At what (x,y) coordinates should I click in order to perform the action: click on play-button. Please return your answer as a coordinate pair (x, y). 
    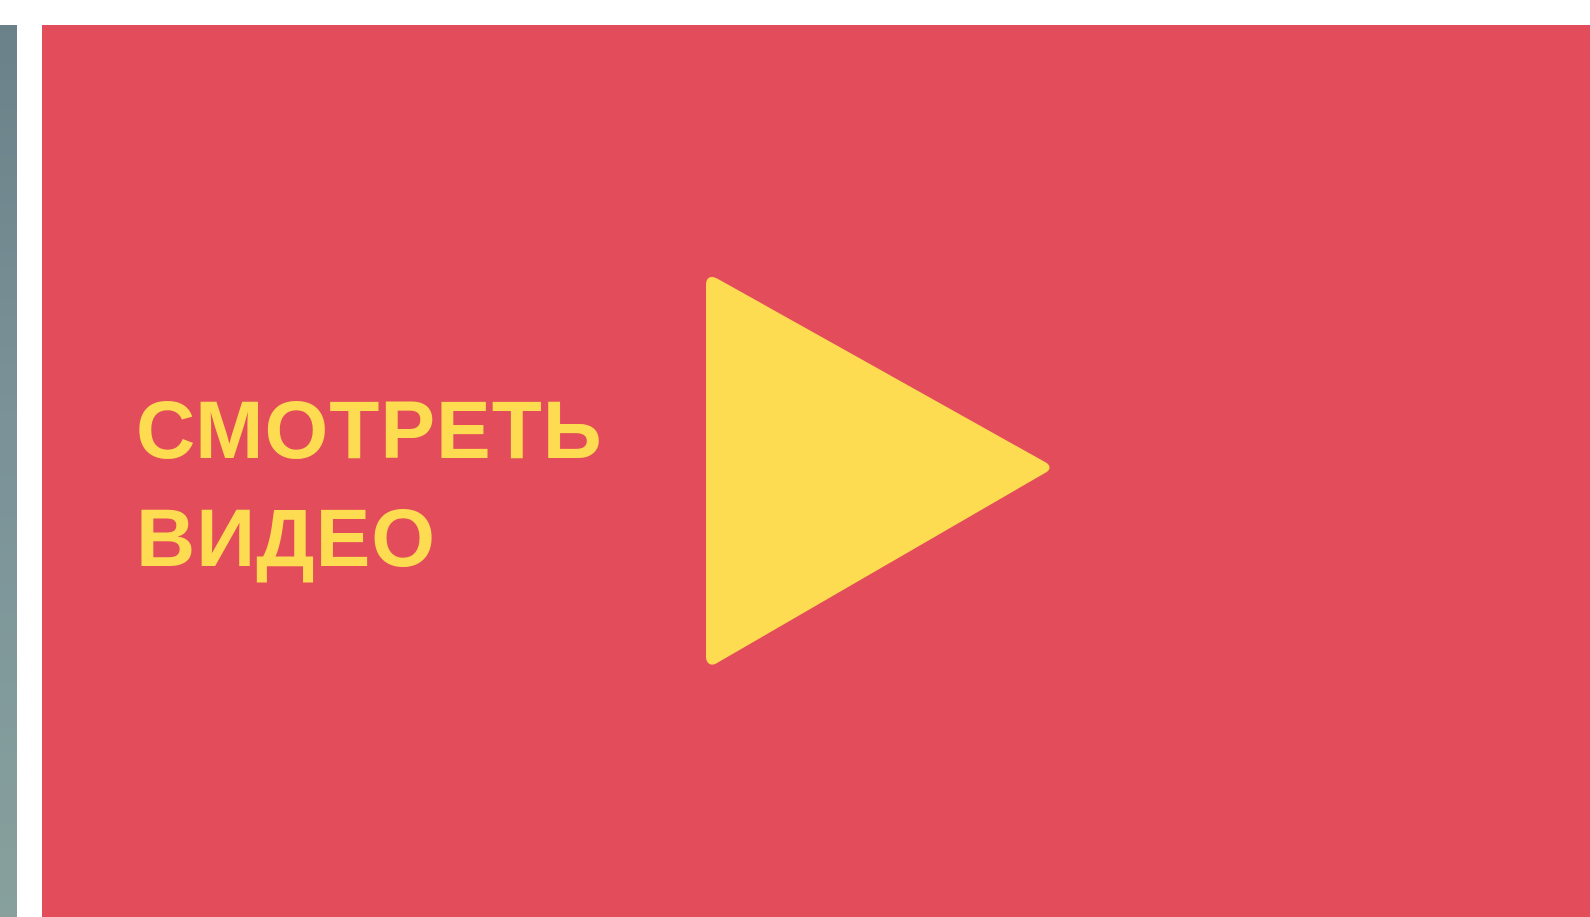
    Looking at the image, I should click on (880, 472).